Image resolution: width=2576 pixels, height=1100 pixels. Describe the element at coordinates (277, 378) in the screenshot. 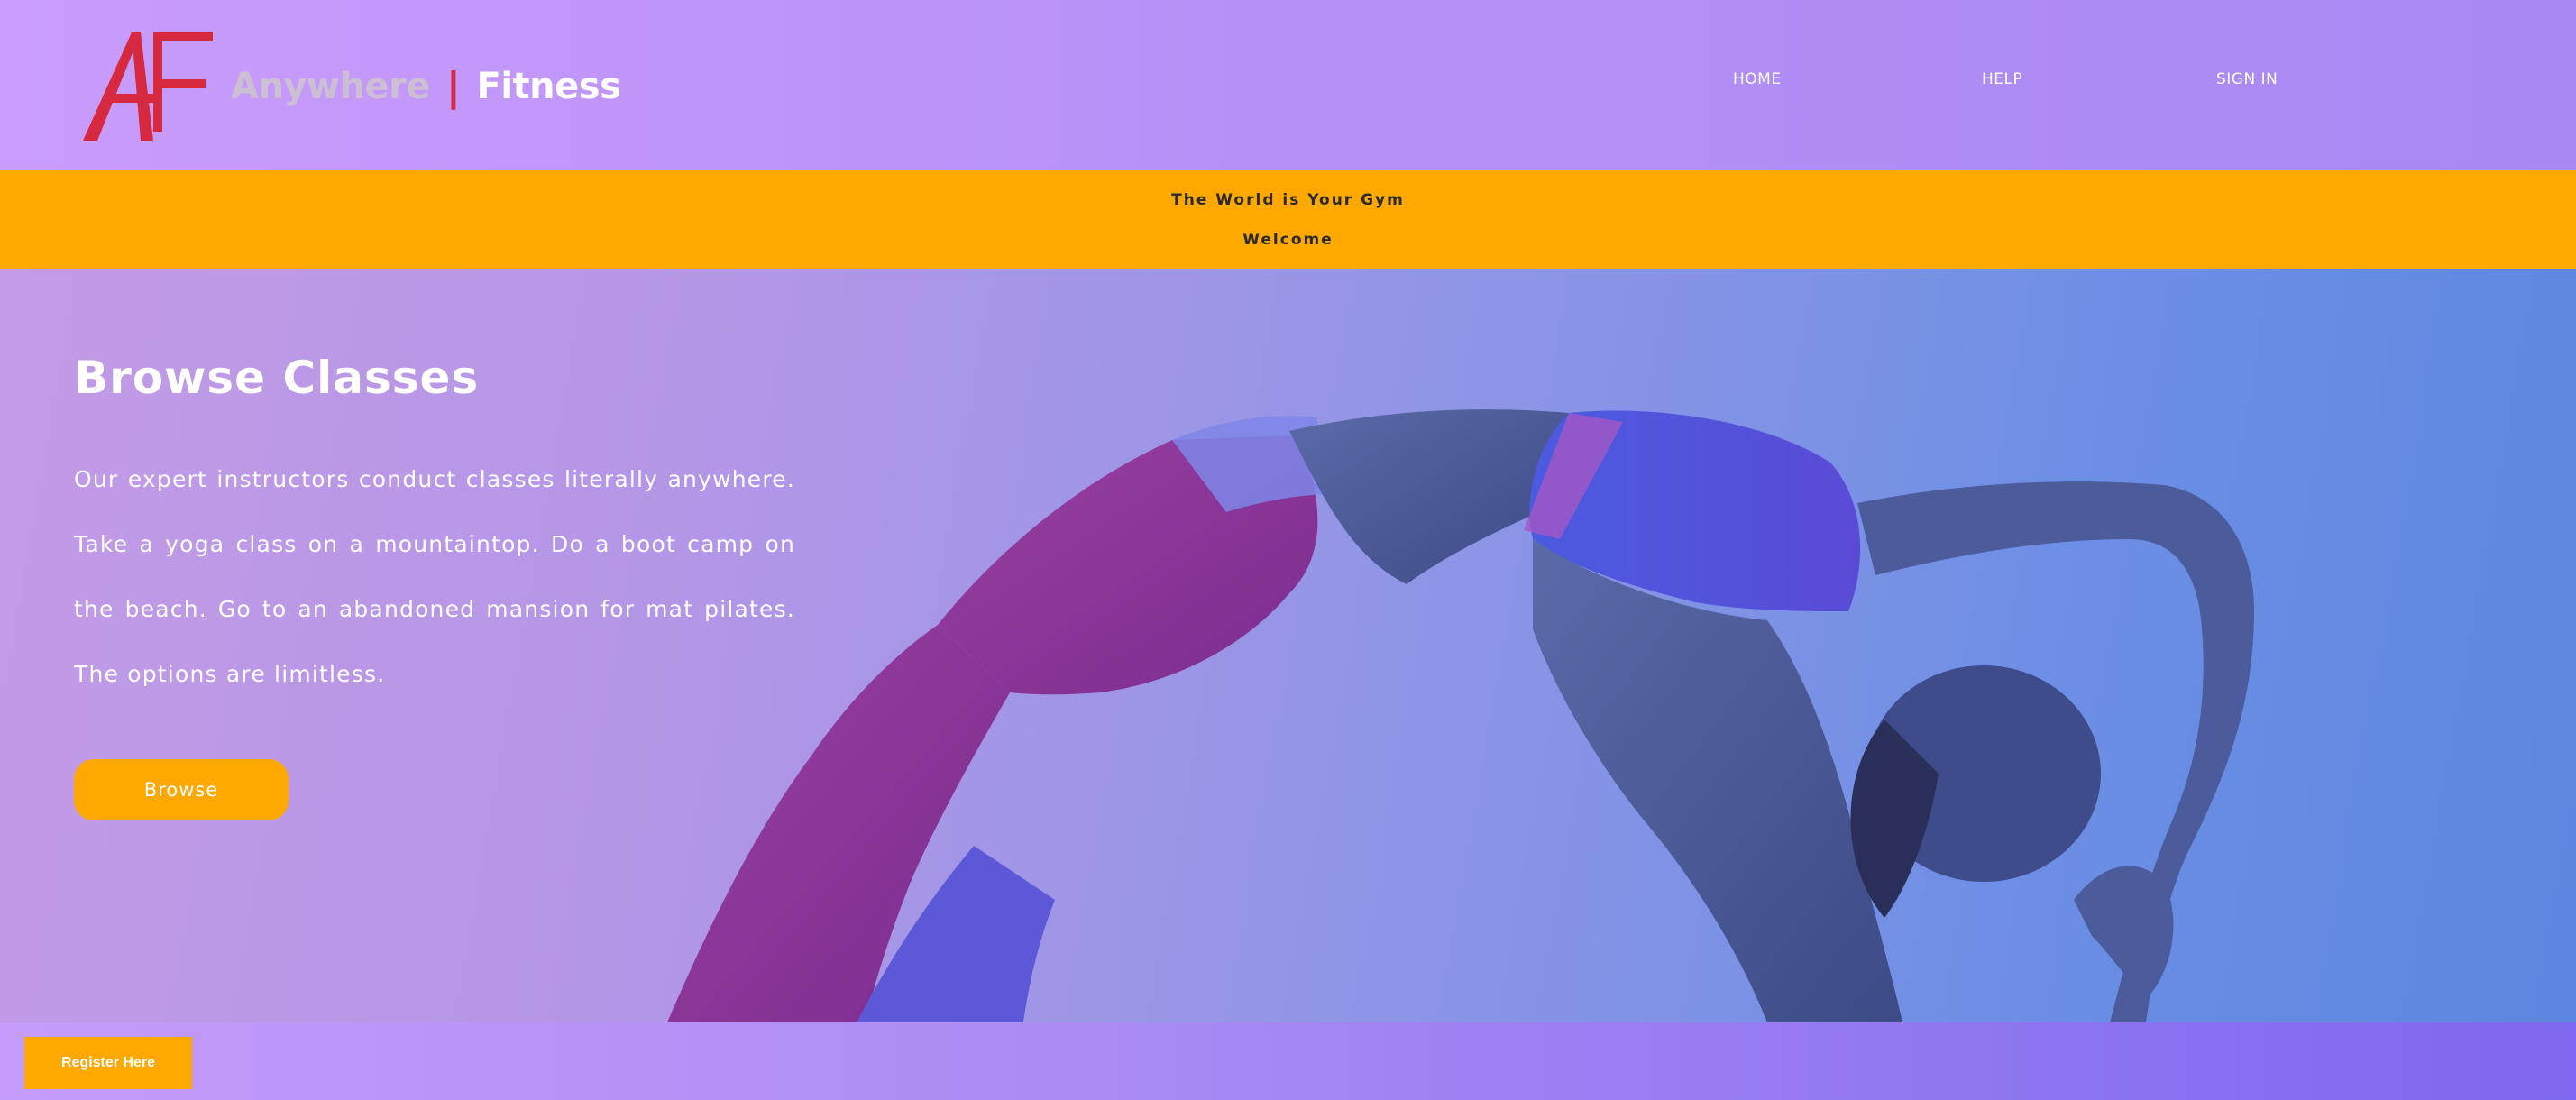

I see `hero-title: Browse Classes` at that location.